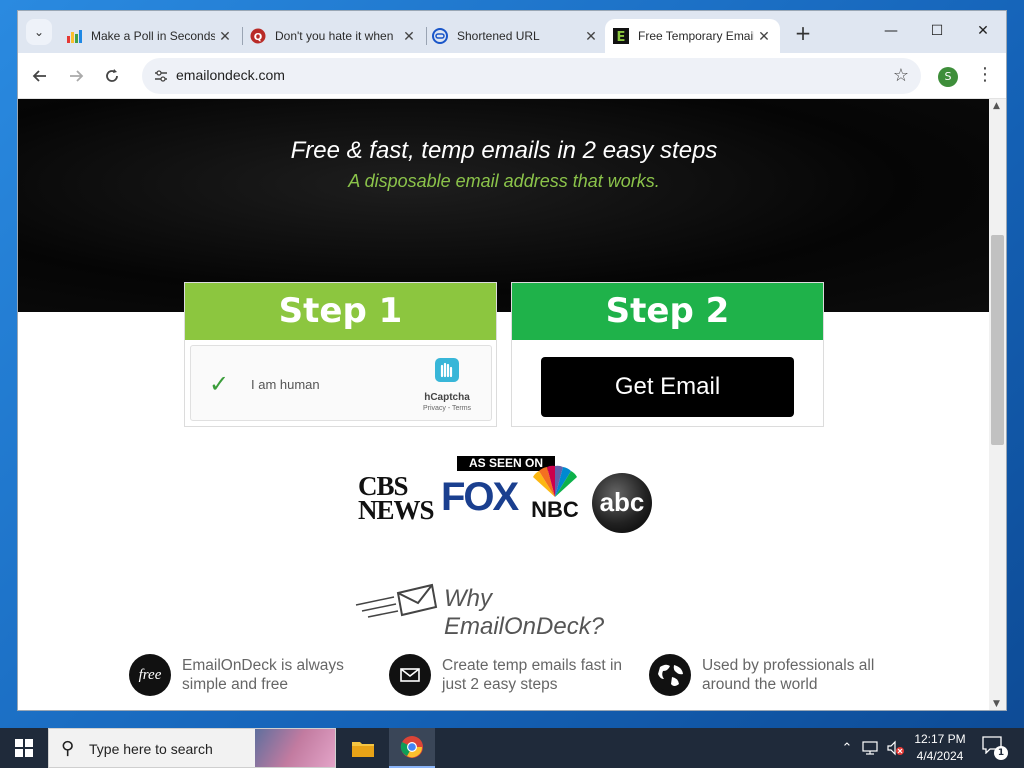 This screenshot has width=1024, height=768. I want to click on step1-heading: Step 1, so click(340, 311).